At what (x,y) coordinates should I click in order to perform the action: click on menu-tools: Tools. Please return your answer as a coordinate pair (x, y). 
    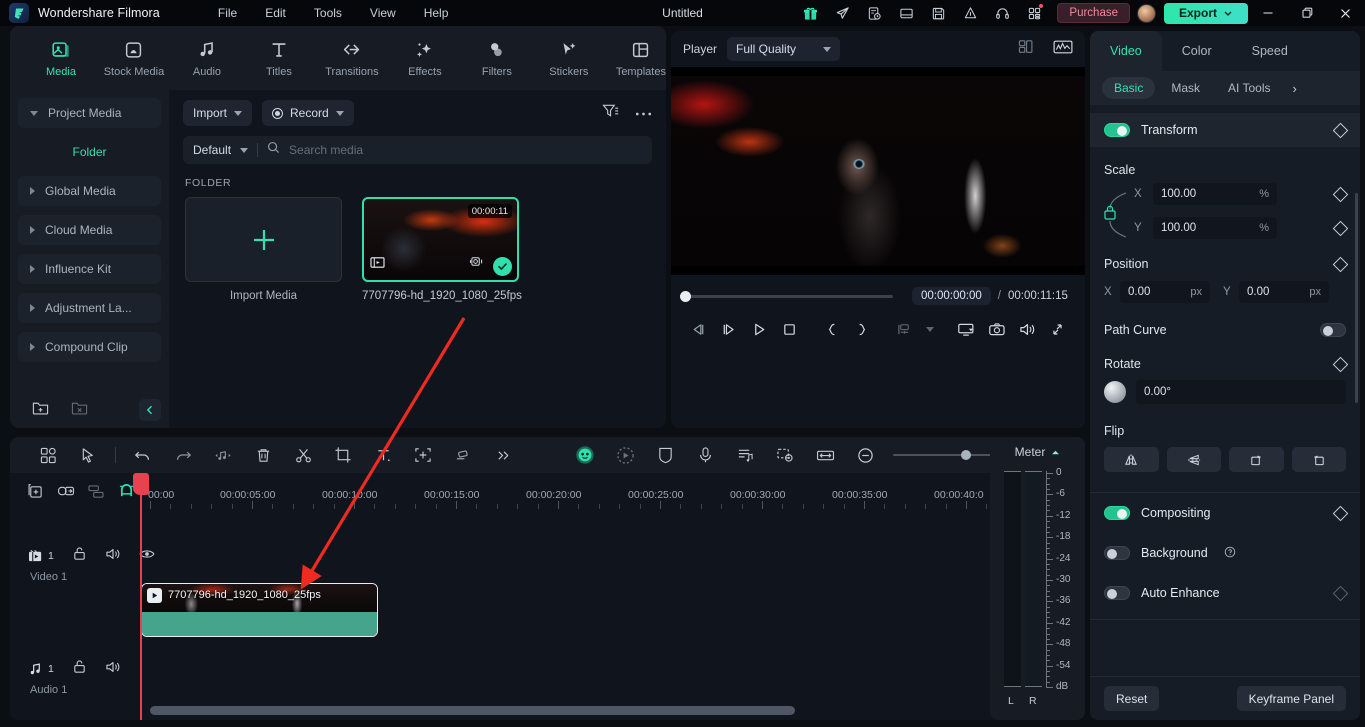
    Looking at the image, I should click on (328, 13).